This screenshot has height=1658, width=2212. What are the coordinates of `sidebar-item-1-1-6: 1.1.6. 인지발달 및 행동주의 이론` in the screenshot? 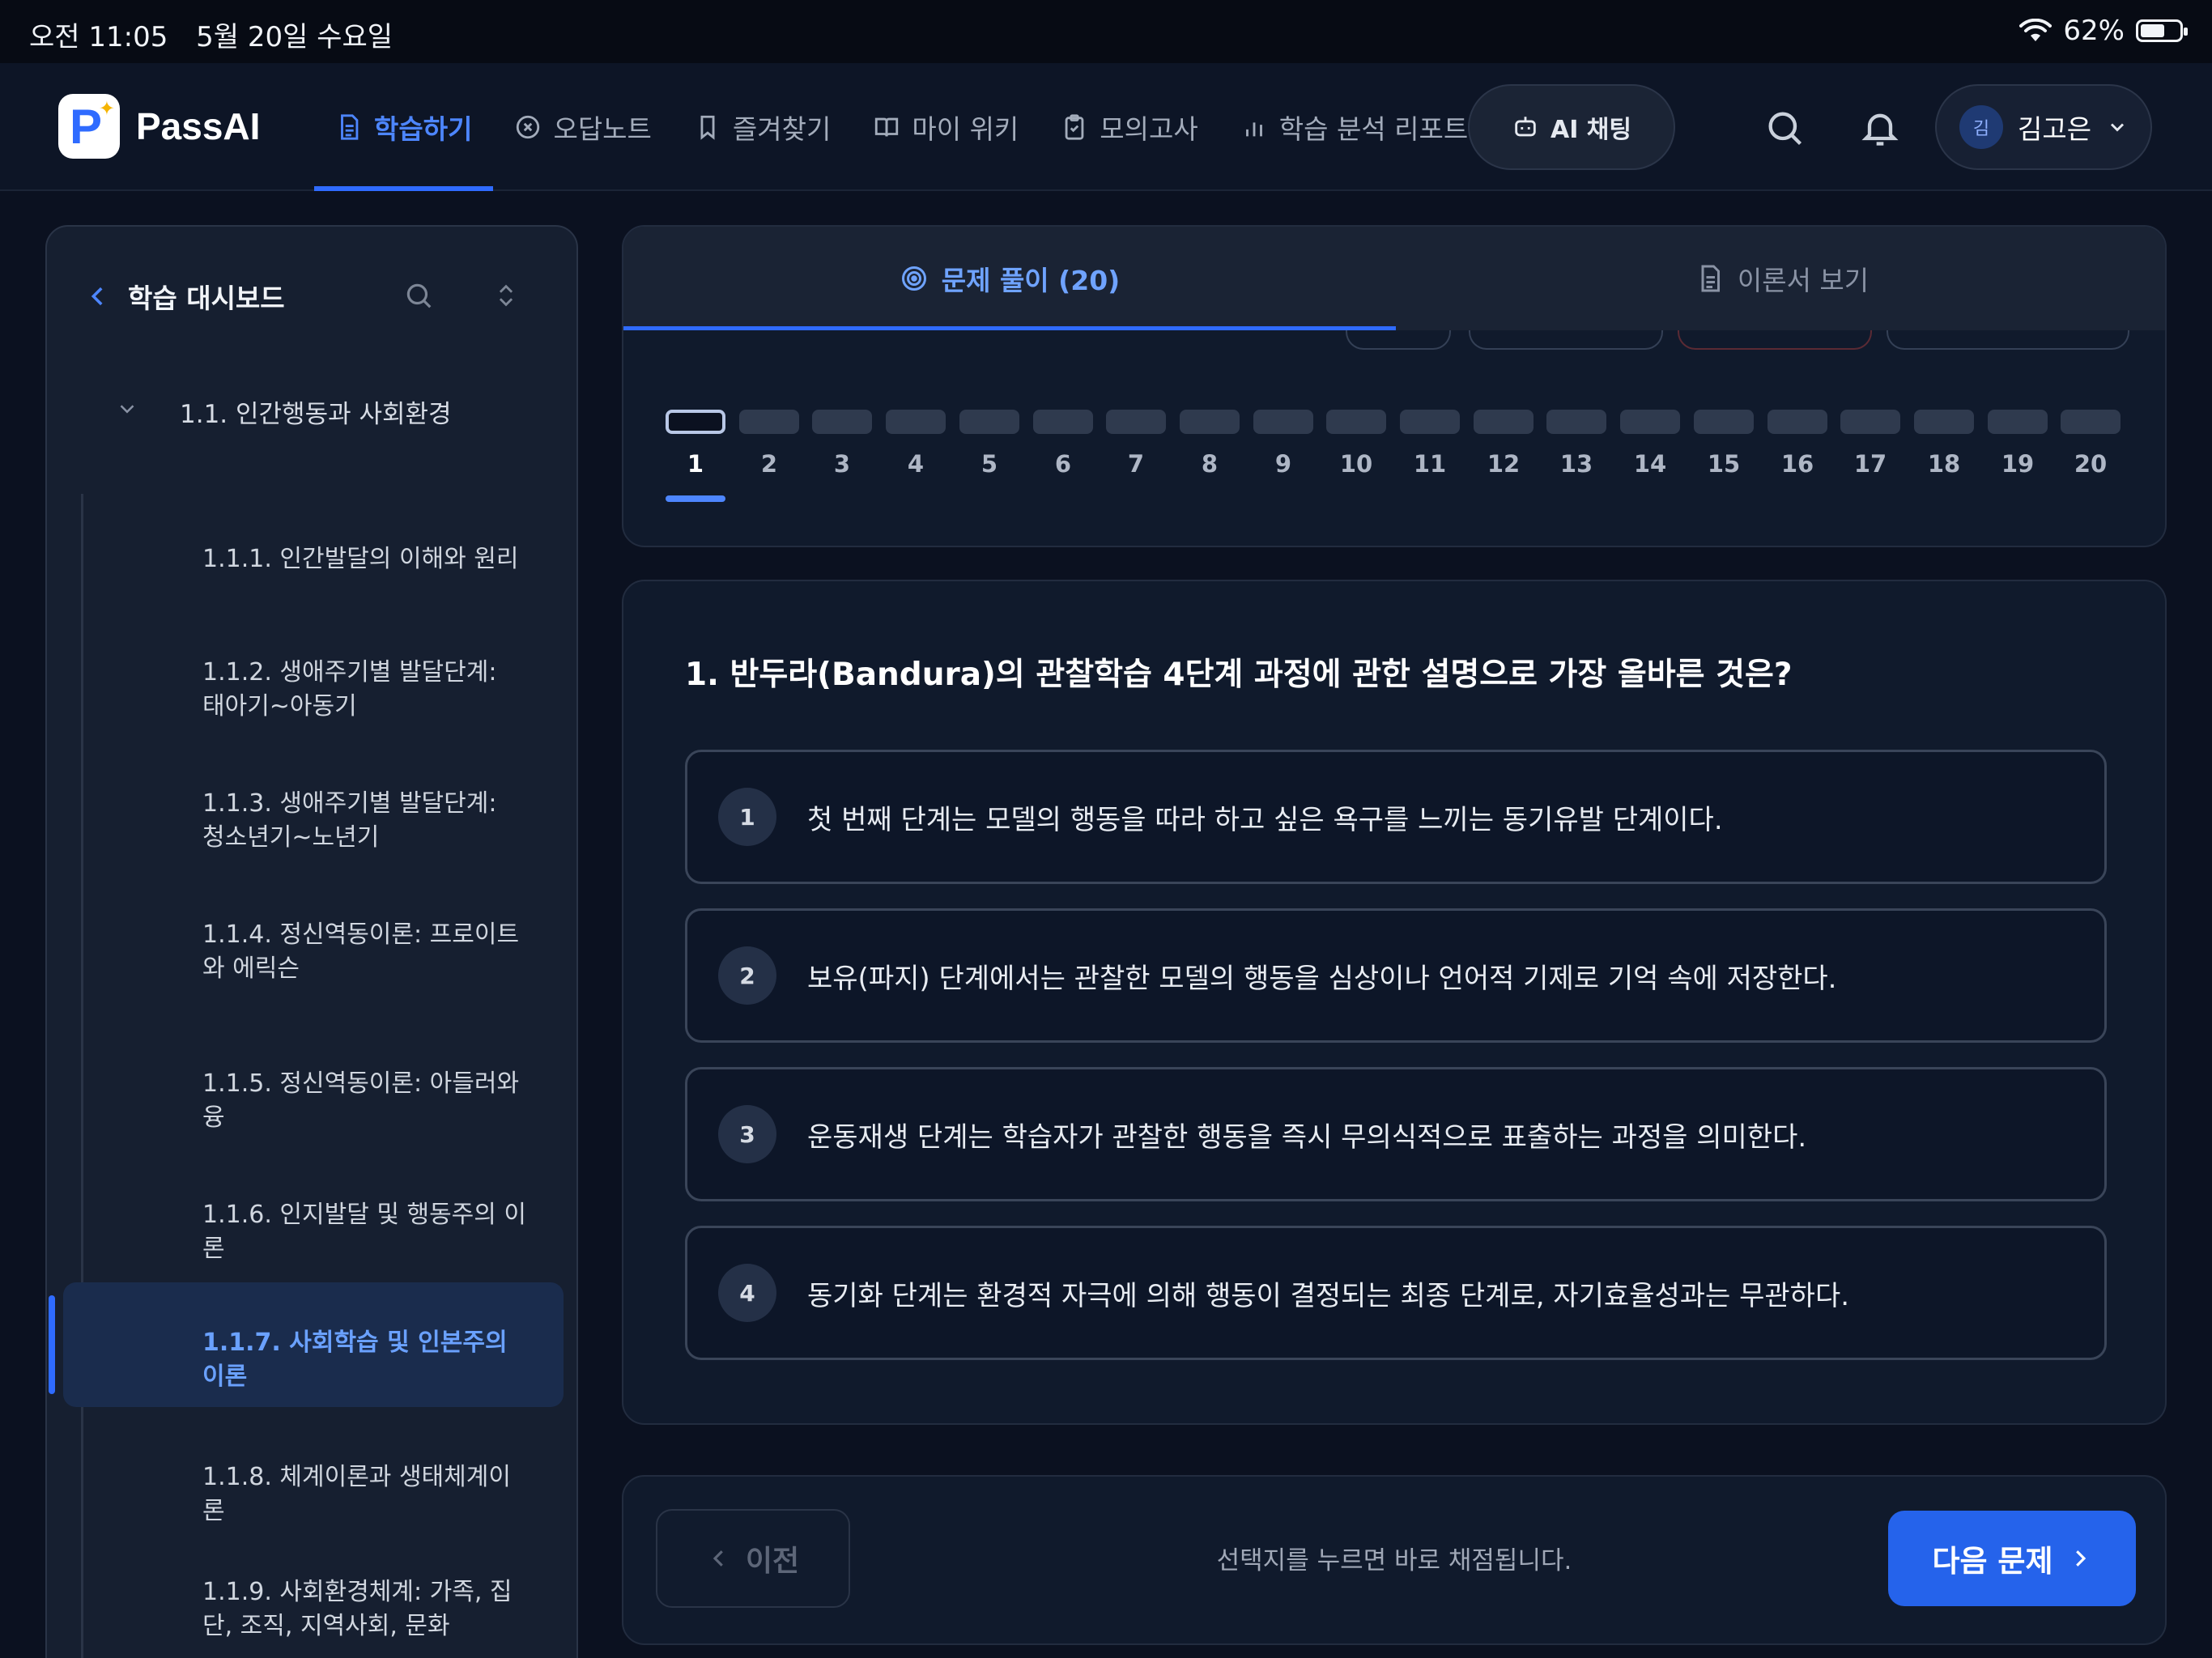 It's located at (314, 1221).